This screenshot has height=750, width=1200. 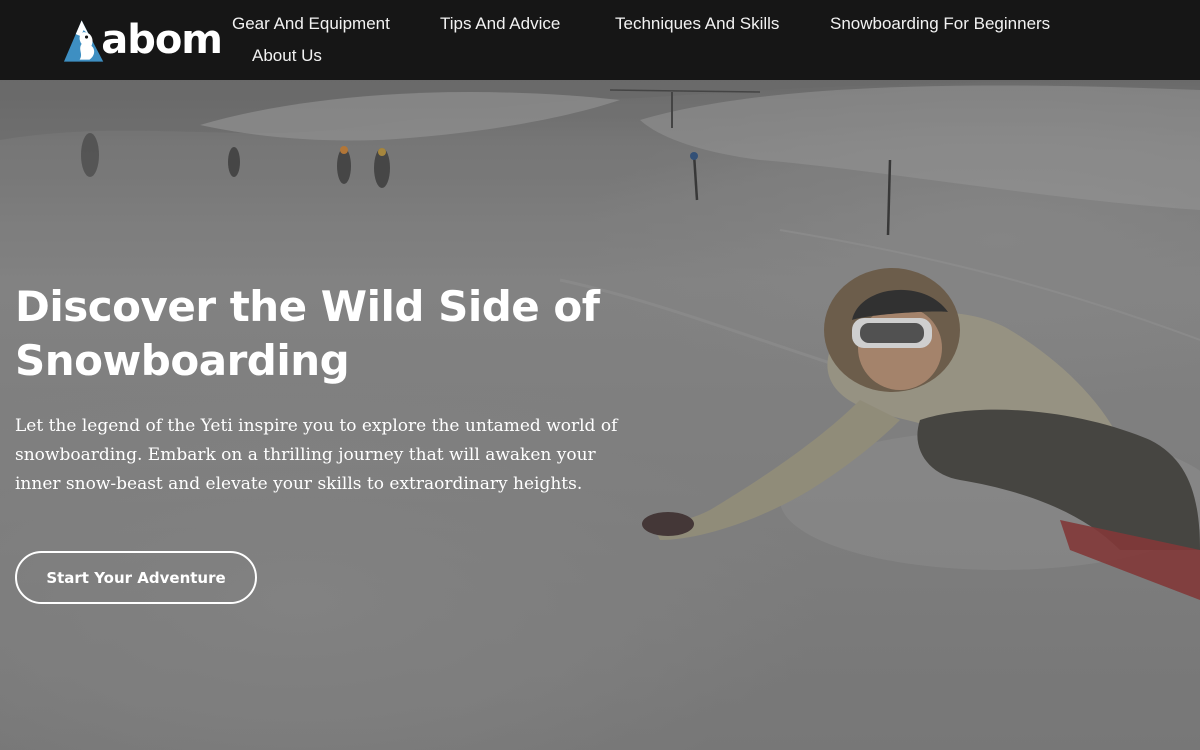 I want to click on nav-about-us: About Us, so click(x=287, y=56).